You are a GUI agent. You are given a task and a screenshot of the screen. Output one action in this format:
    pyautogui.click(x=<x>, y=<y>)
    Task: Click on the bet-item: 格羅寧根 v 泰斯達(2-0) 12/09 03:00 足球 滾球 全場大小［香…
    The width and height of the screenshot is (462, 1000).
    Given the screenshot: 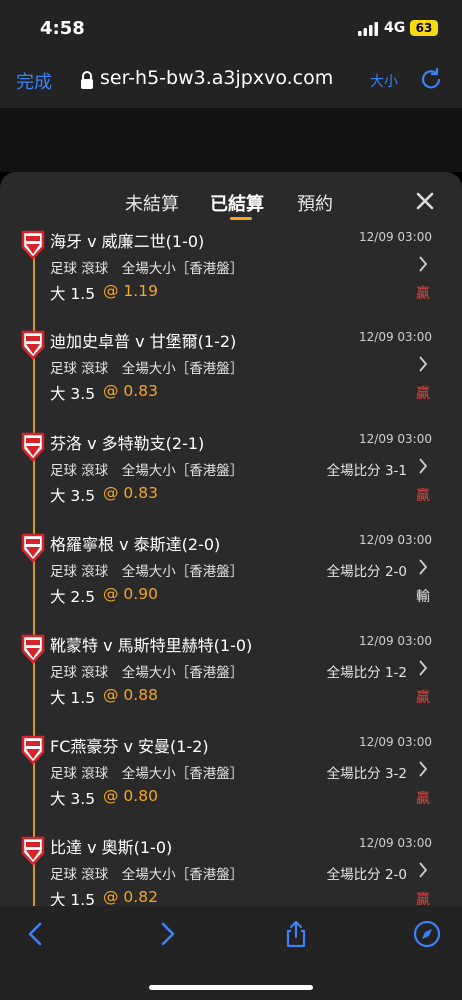 What is the action you would take?
    pyautogui.click(x=231, y=584)
    